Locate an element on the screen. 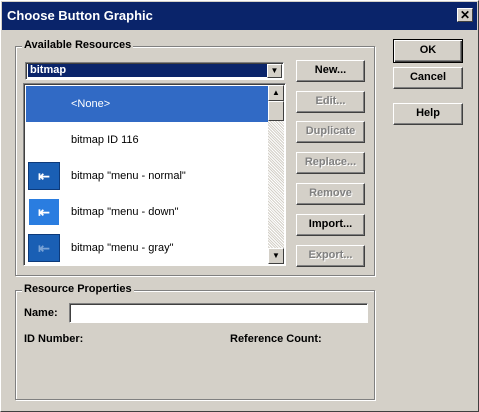 Image resolution: width=479 pixels, height=412 pixels. list-item: ⇤ bitmap "menu - gray" is located at coordinates (147, 247).